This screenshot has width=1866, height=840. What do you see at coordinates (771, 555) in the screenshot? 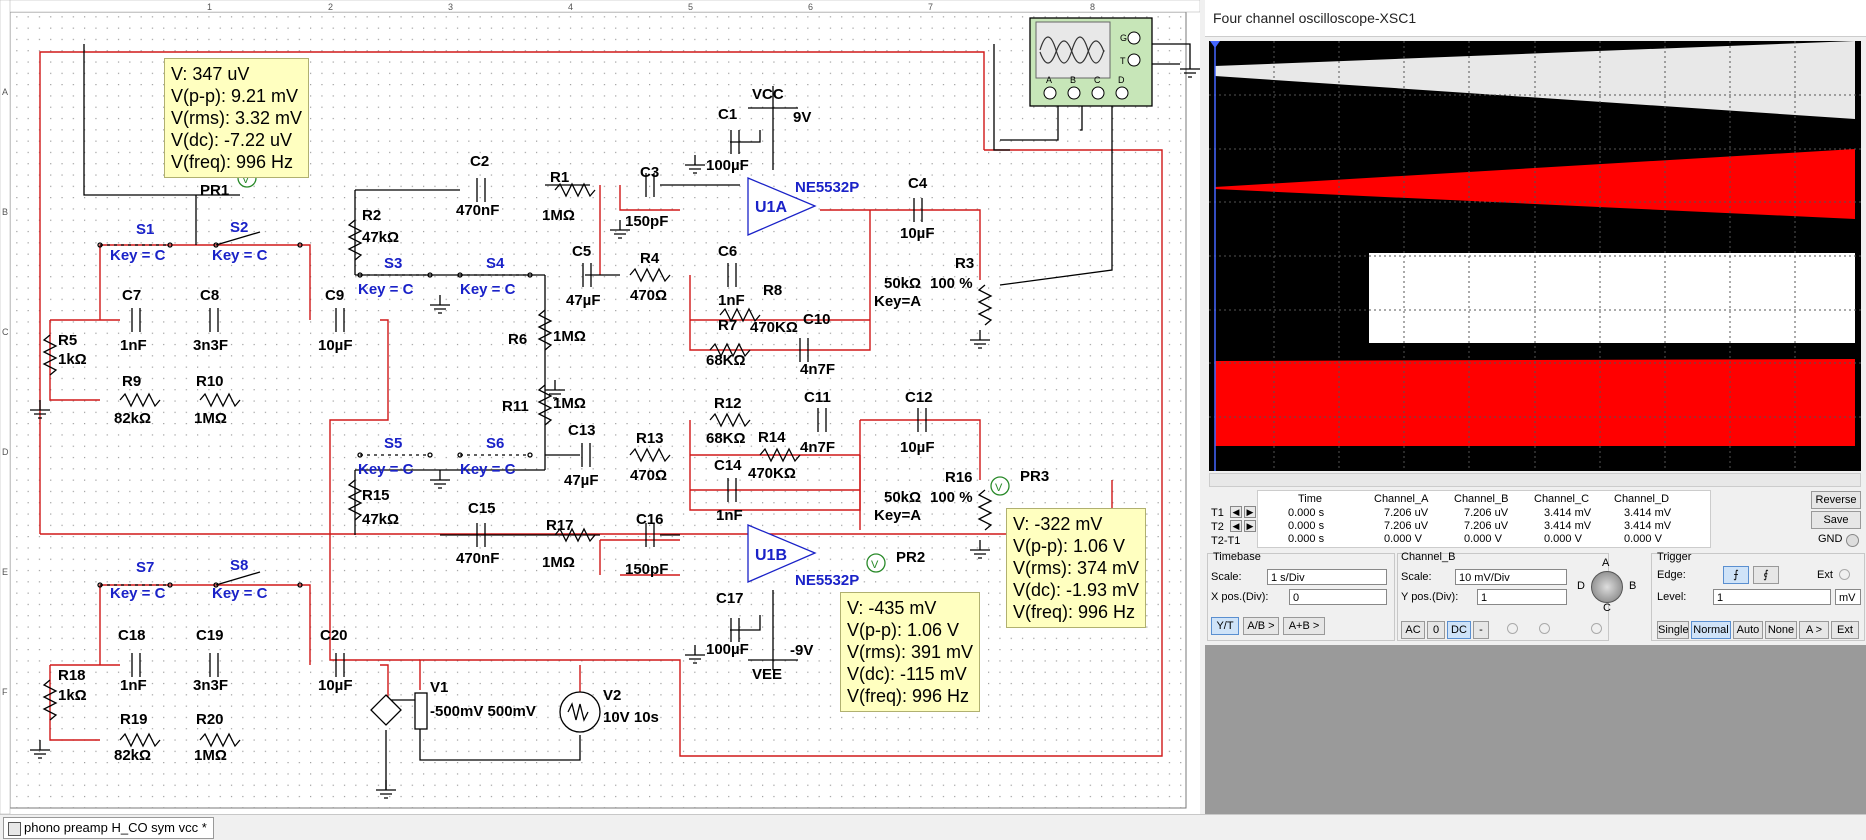
I see `label-u1b: U1B` at bounding box center [771, 555].